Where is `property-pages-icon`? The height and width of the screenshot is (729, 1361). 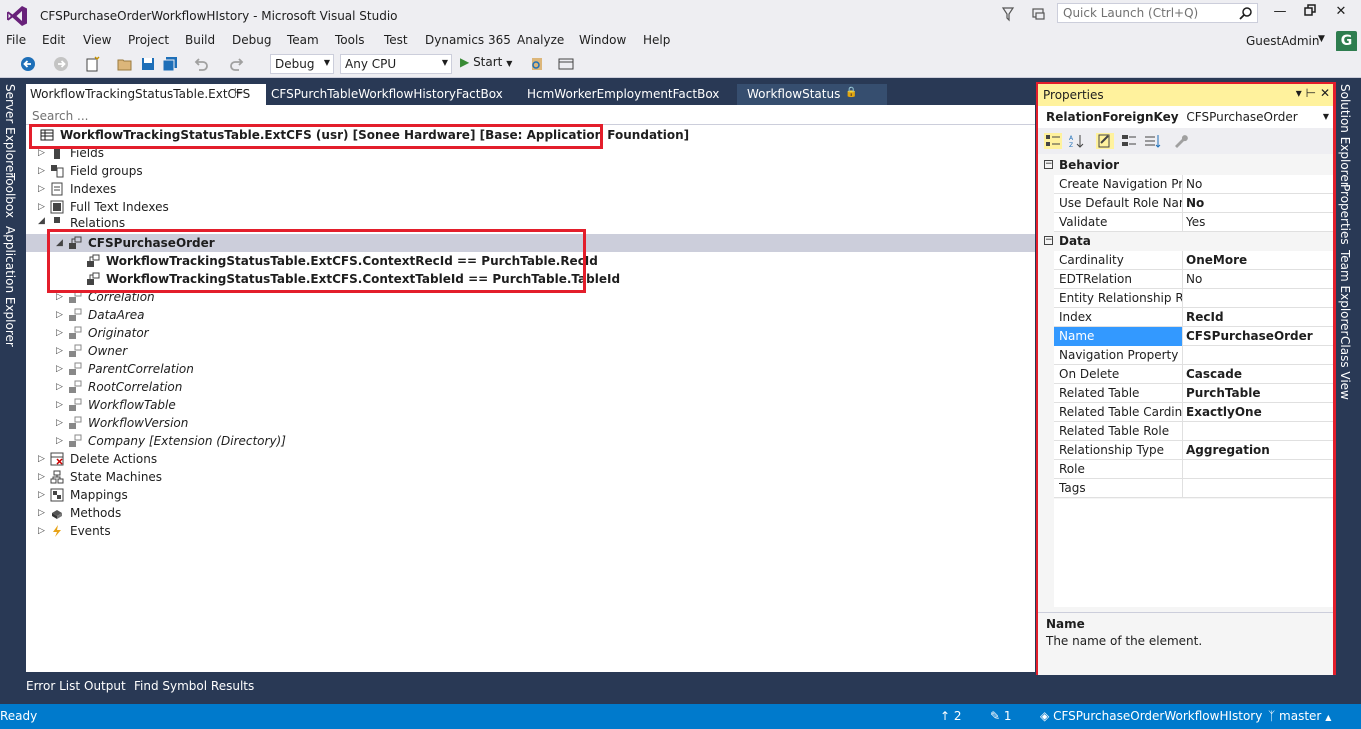
property-pages-icon is located at coordinates (1152, 141).